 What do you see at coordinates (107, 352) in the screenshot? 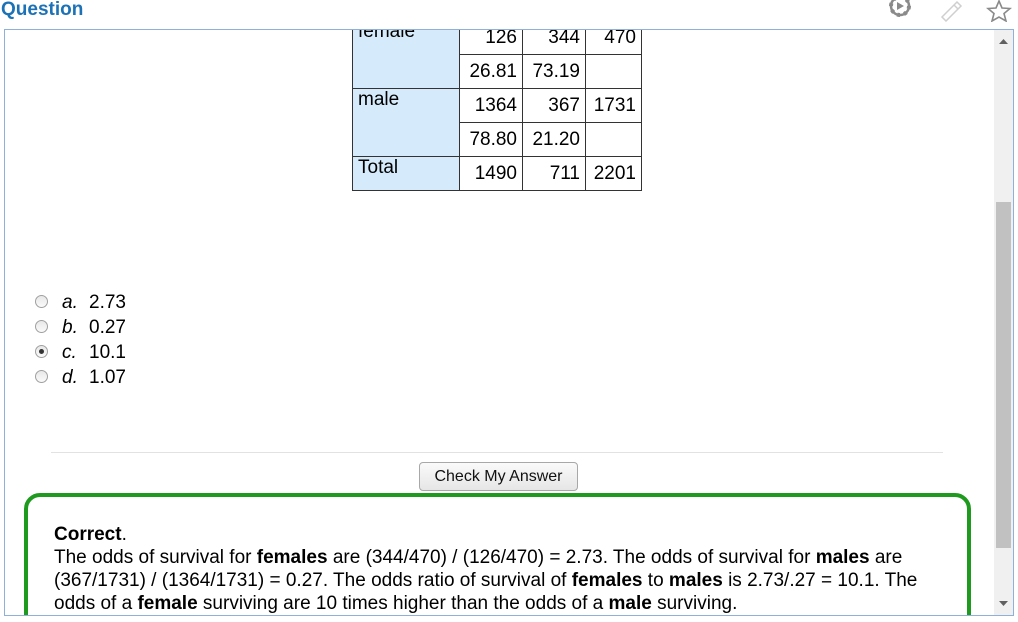
I see `option-value: 10.1` at bounding box center [107, 352].